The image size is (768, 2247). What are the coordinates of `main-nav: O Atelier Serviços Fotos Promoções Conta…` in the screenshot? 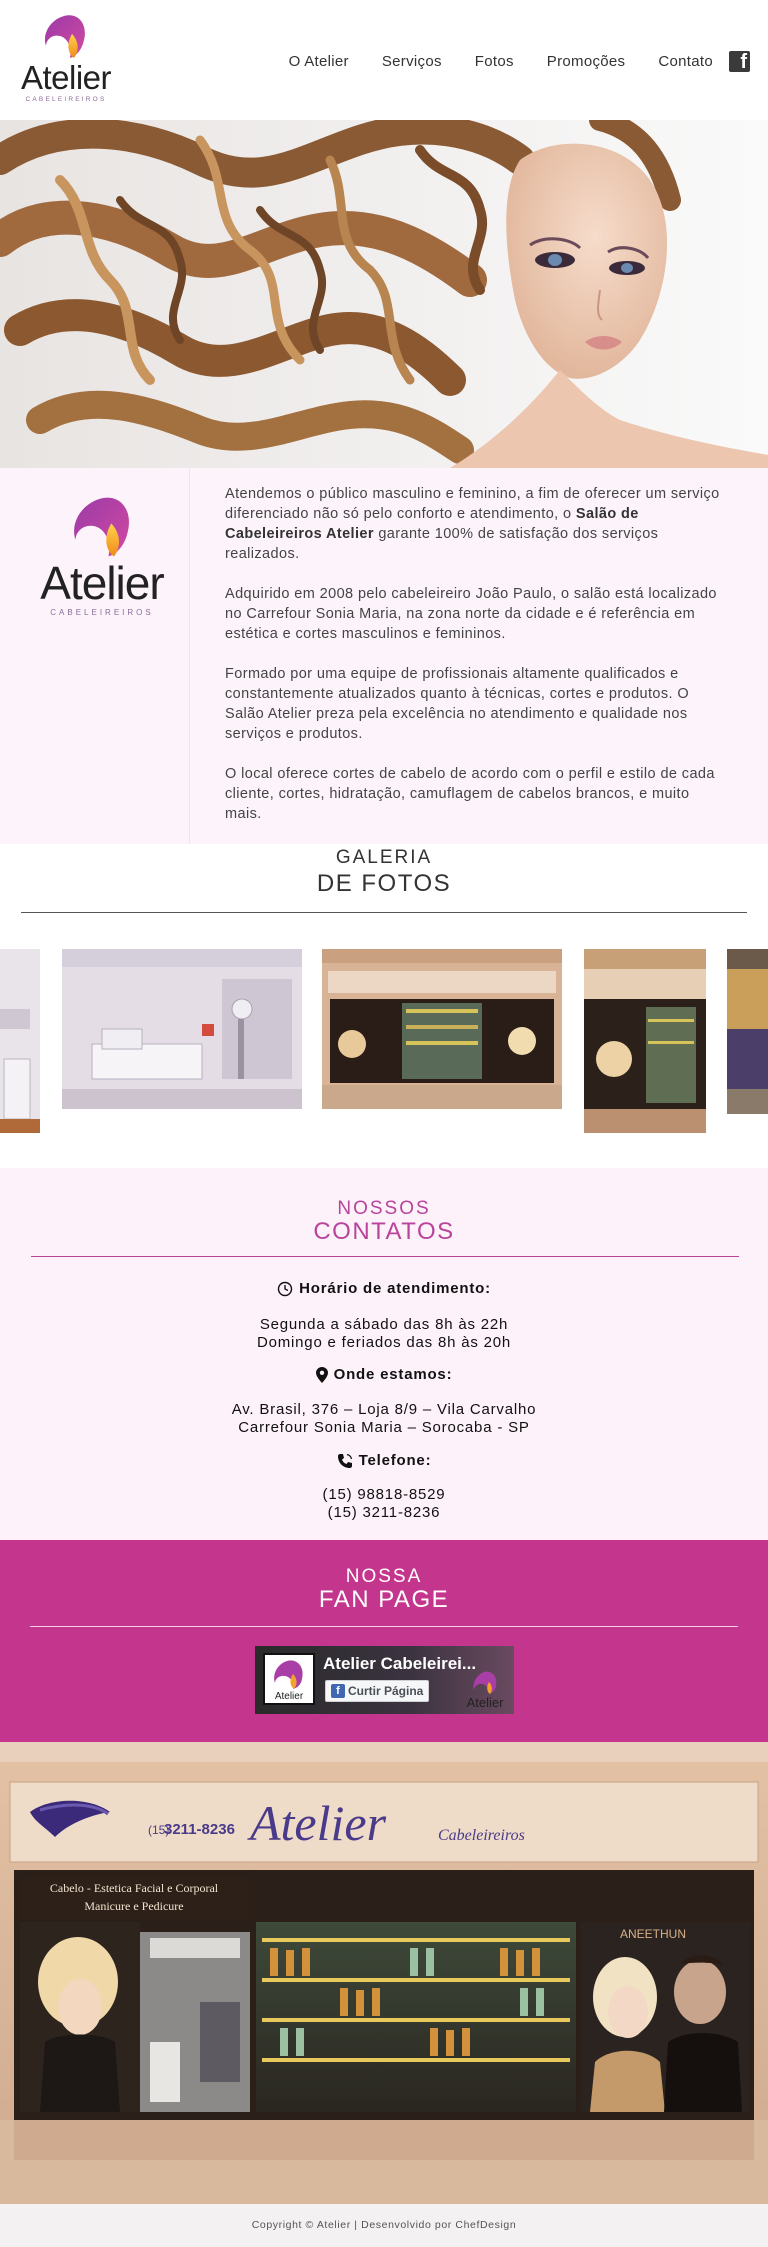 It's located at (503, 61).